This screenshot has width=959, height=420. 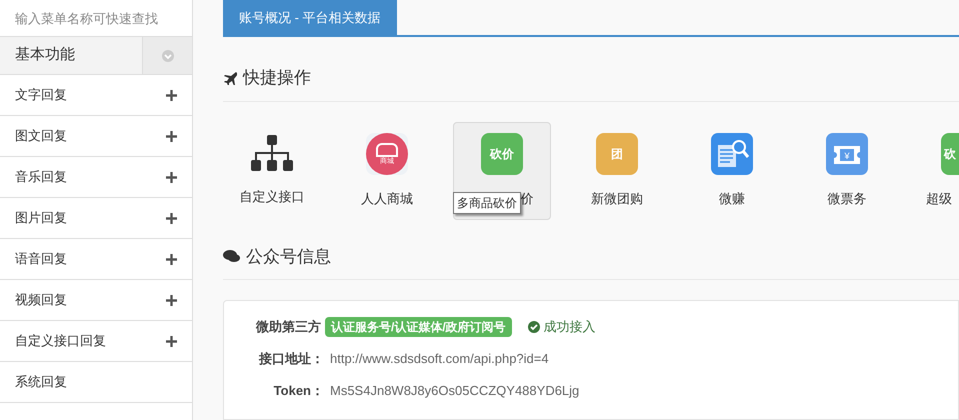 What do you see at coordinates (288, 327) in the screenshot?
I see `account-name: 微助第三方` at bounding box center [288, 327].